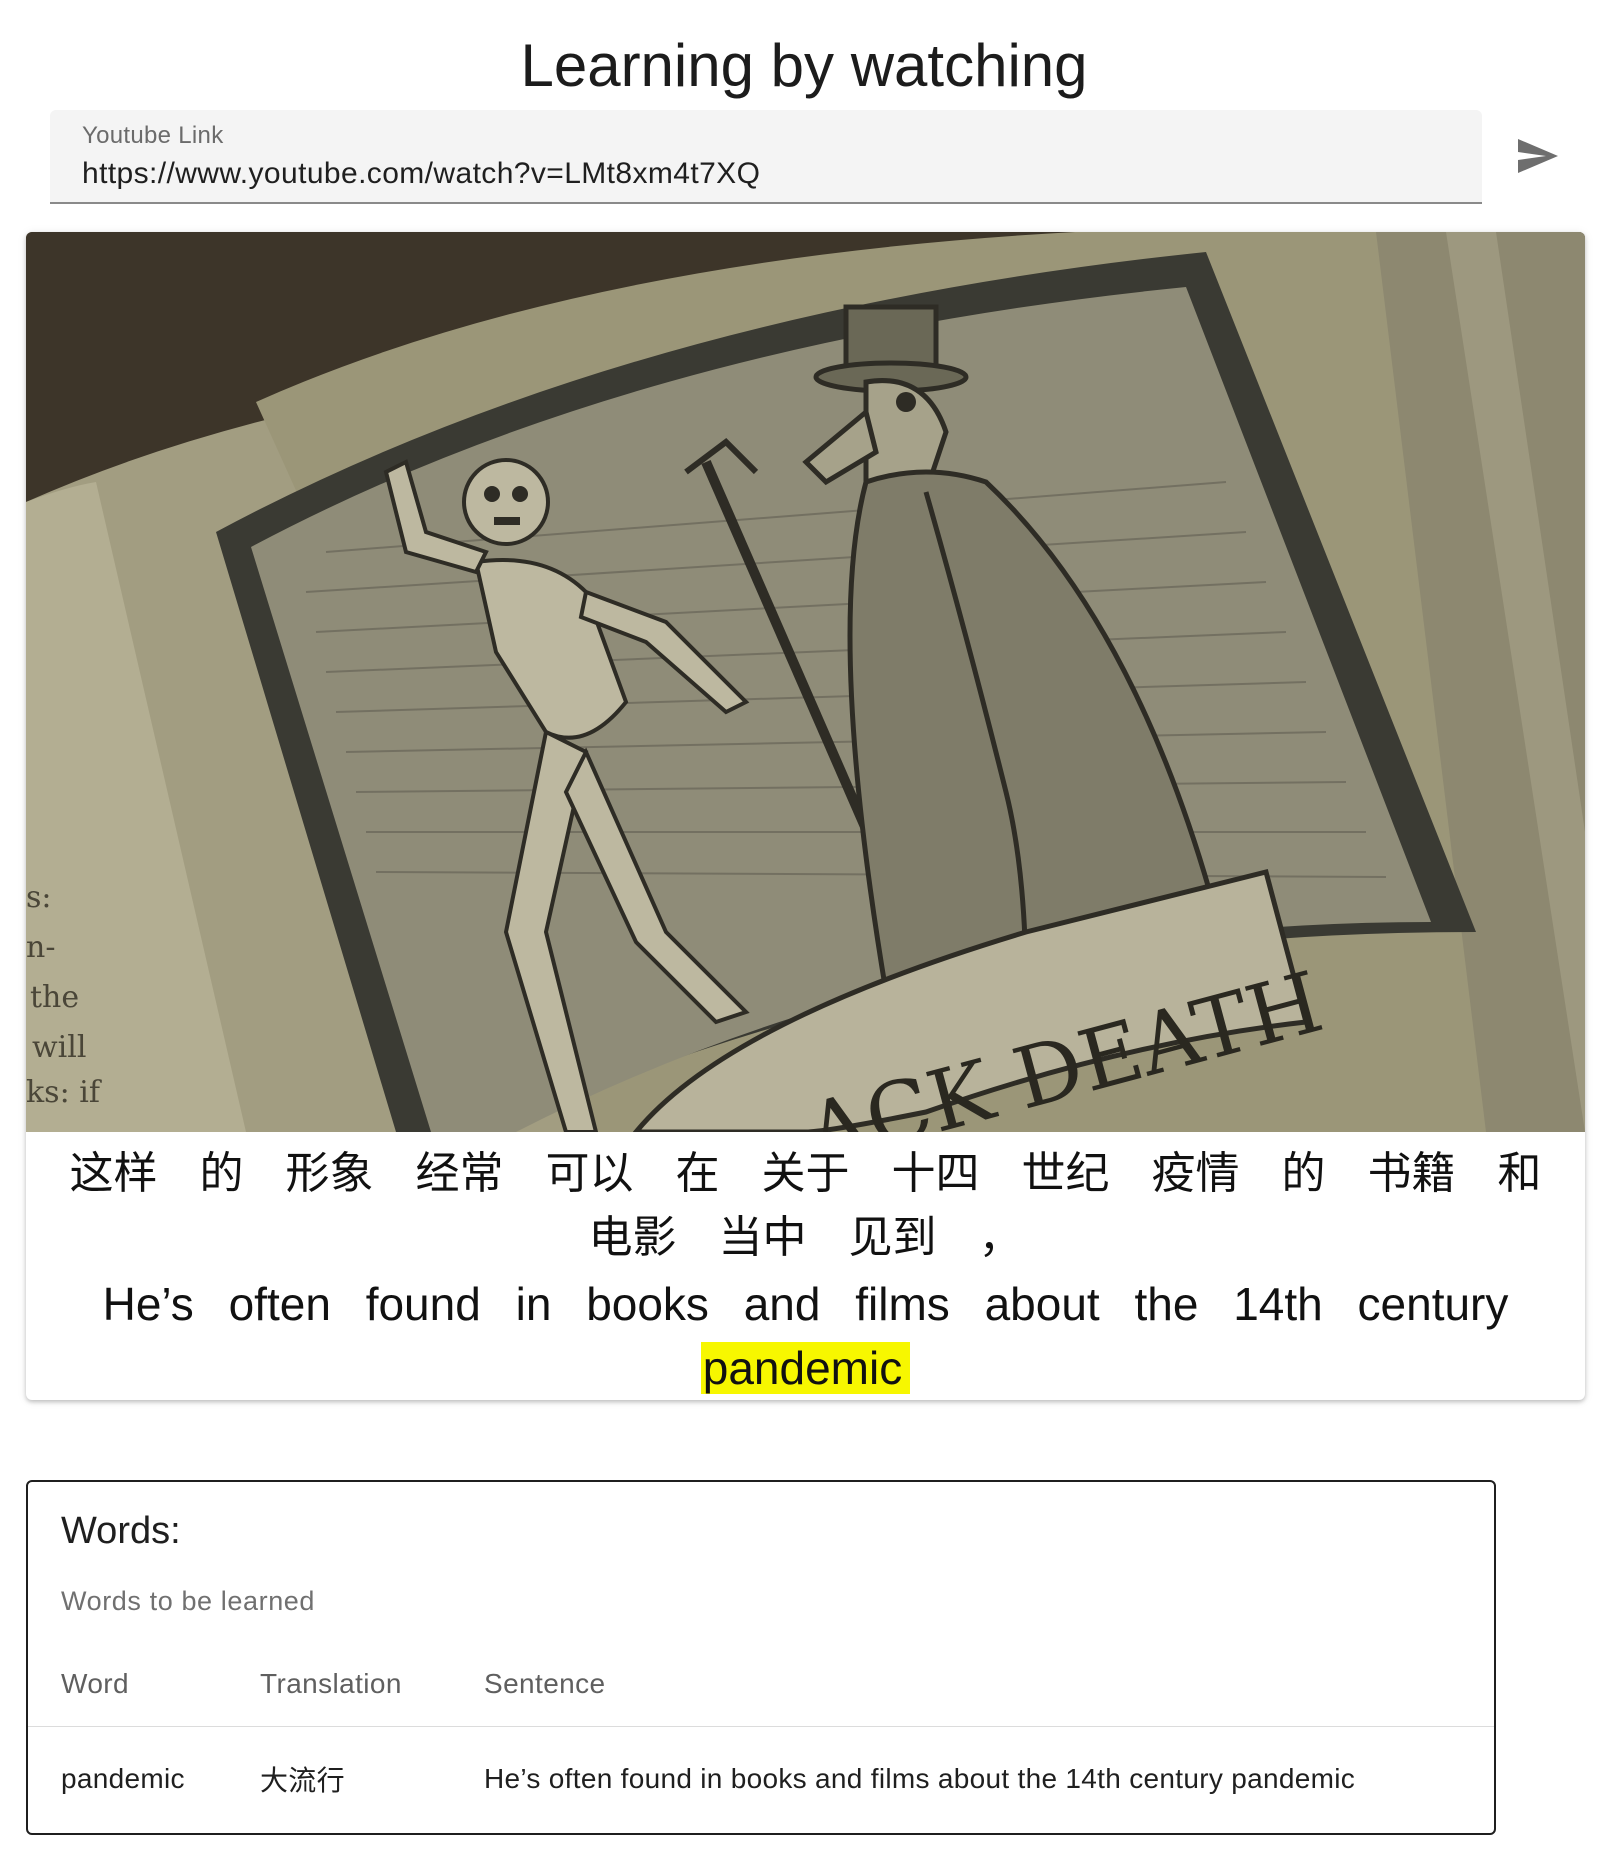  I want to click on english-subtitle-word: in, so click(534, 1304).